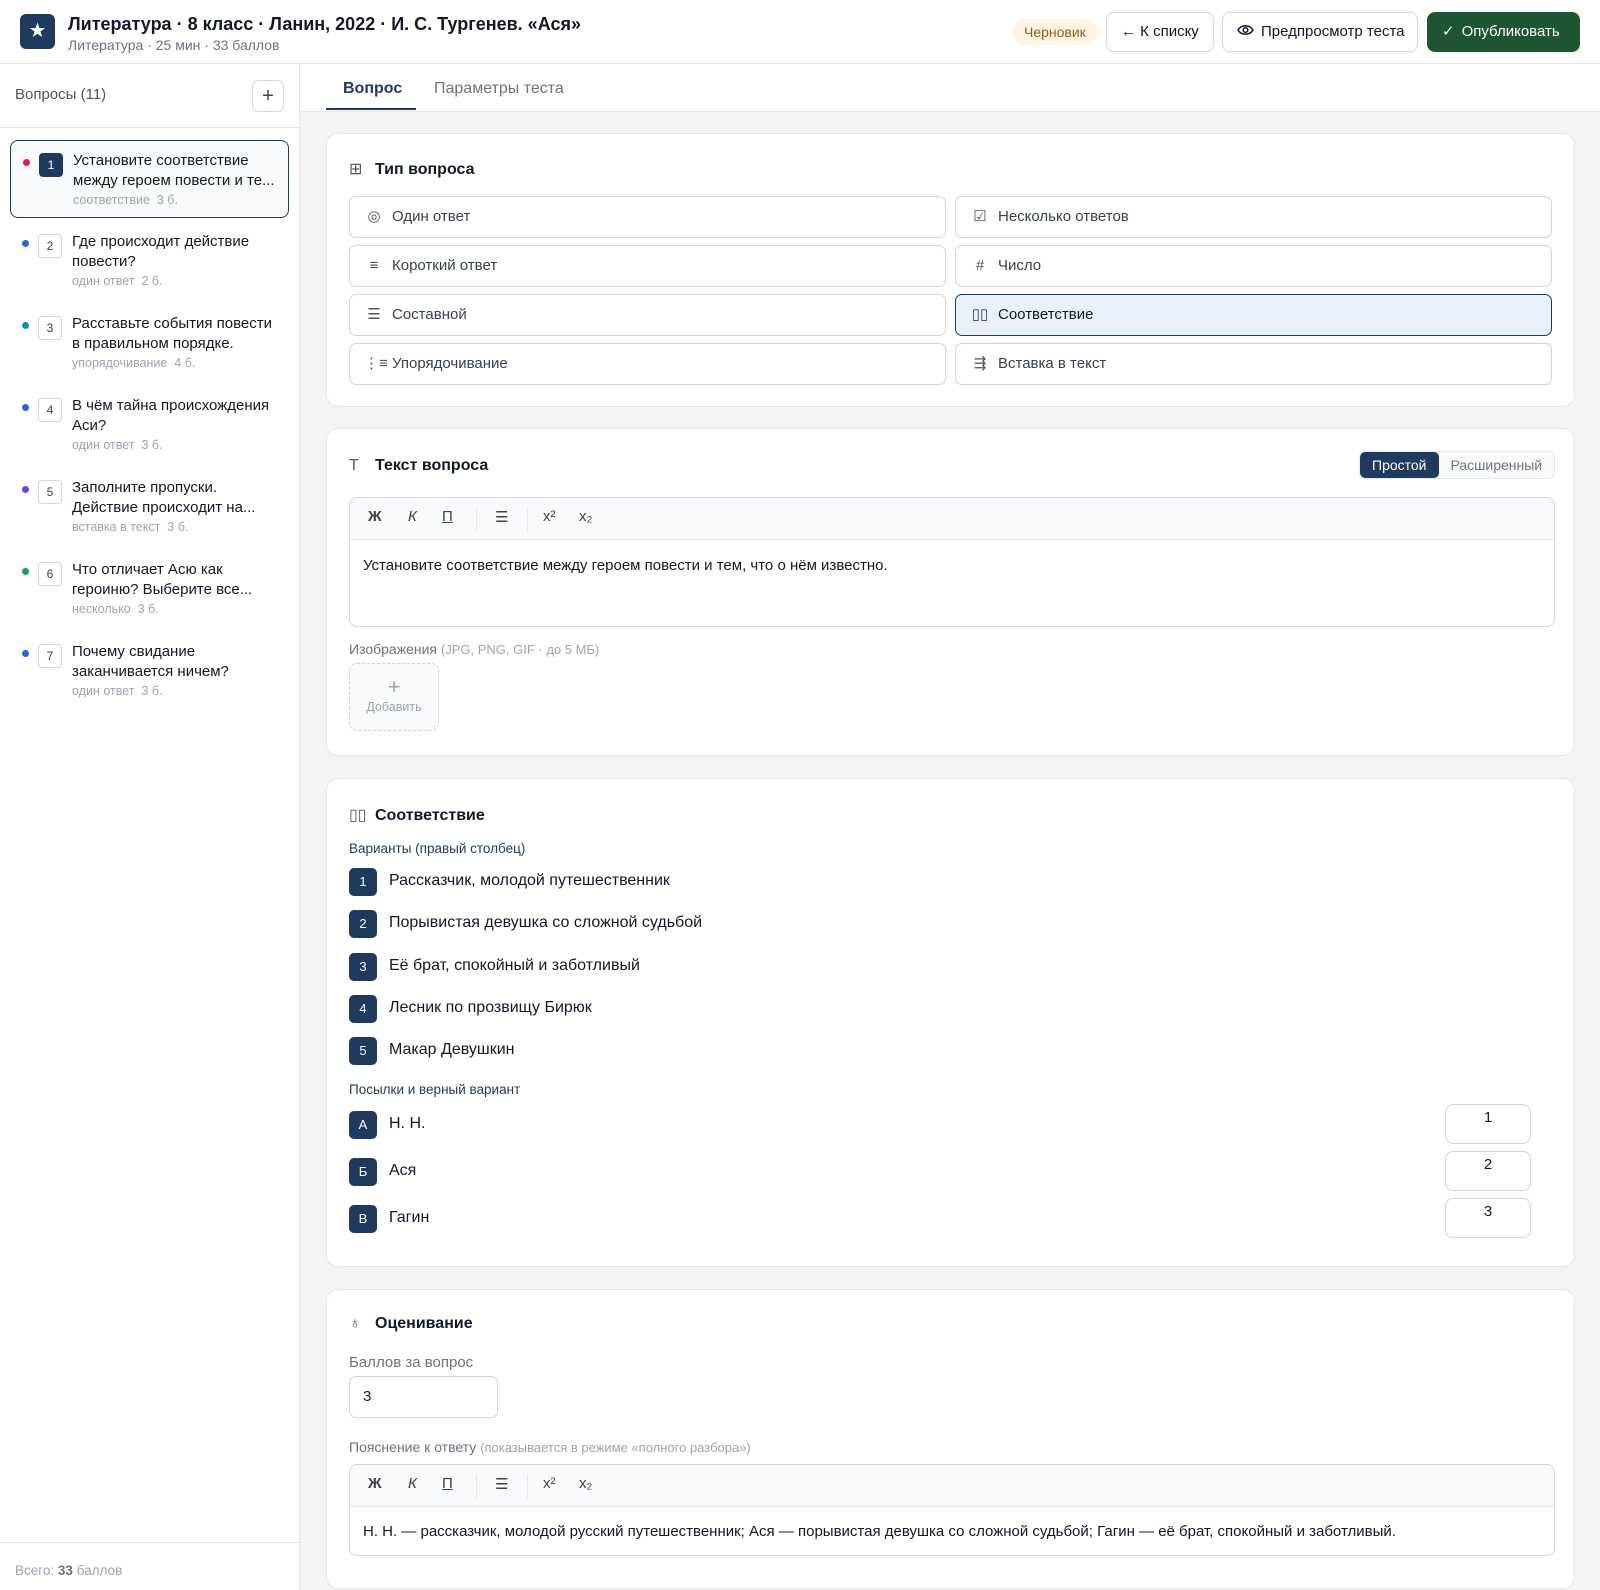 The height and width of the screenshot is (1590, 1600). Describe the element at coordinates (647, 266) in the screenshot. I see `type-option-short: ≡ Короткий ответ` at that location.